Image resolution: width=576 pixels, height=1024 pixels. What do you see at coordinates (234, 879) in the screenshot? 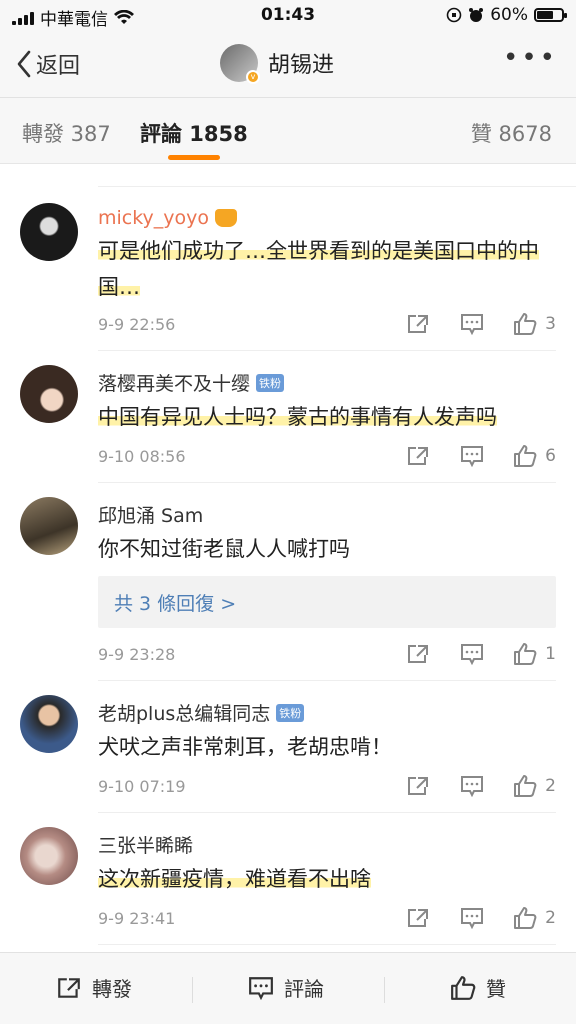
I see `comment-text-content: 这次新疆疫情，难道看不出啥` at bounding box center [234, 879].